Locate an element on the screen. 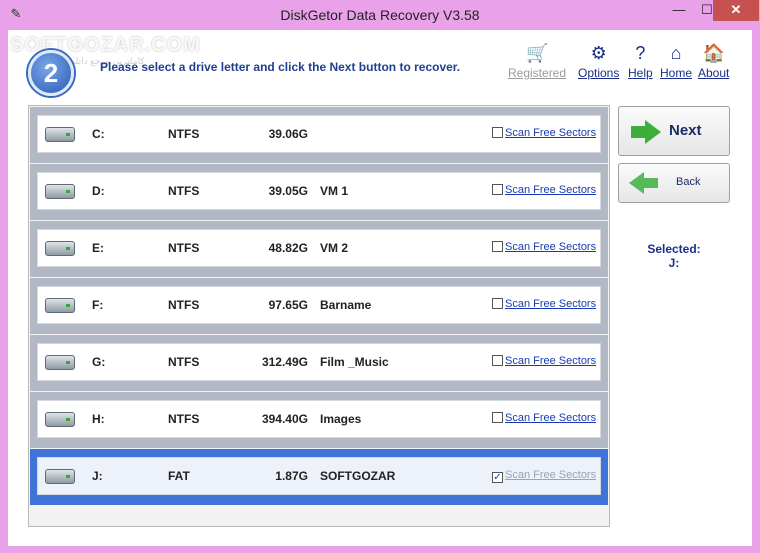  drive-label: Barname is located at coordinates (346, 305).